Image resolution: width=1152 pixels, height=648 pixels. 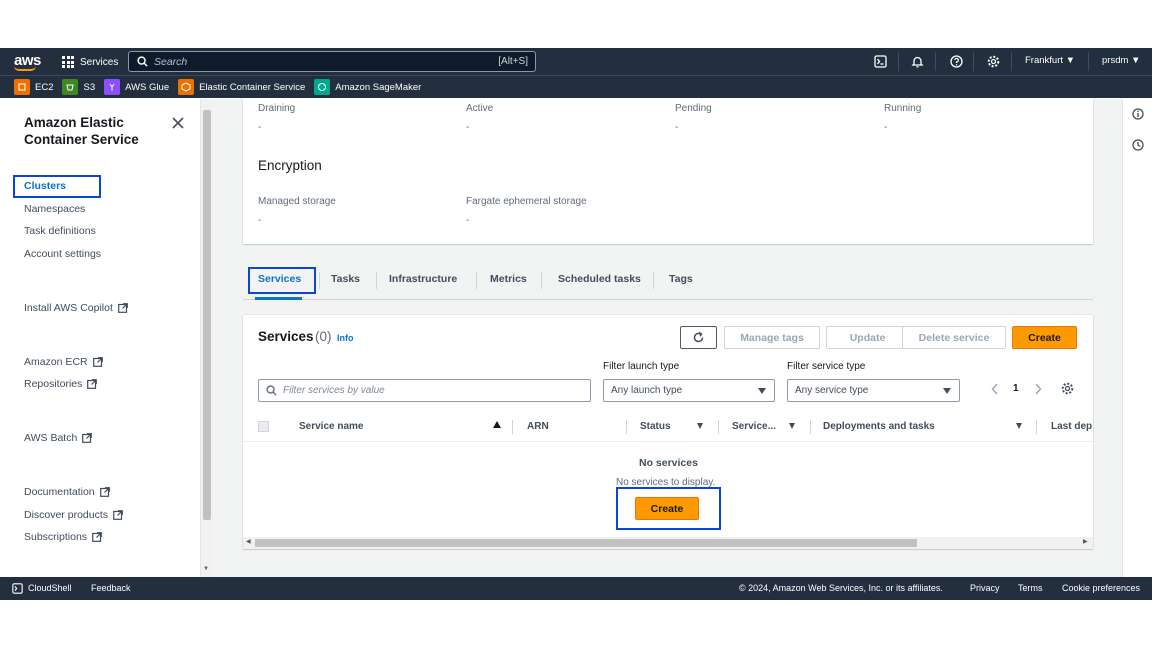 What do you see at coordinates (647, 390) in the screenshot?
I see `launch-type-value: Any launch type` at bounding box center [647, 390].